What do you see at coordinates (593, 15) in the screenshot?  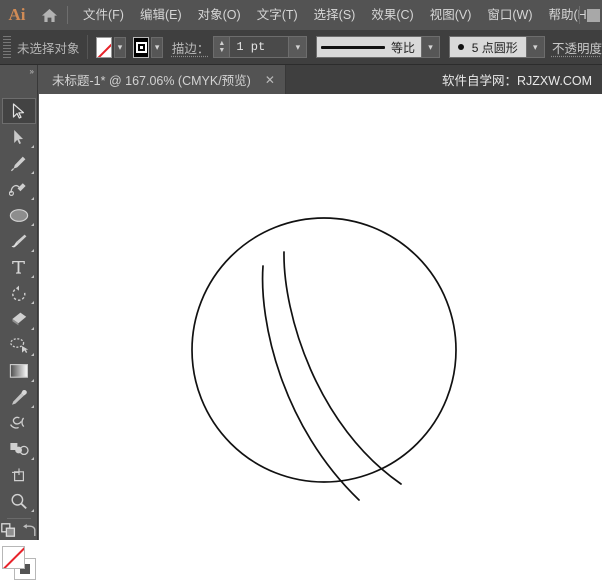 I see `document-icon` at bounding box center [593, 15].